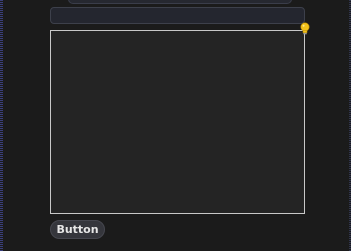 This screenshot has height=251, width=351. Describe the element at coordinates (180, 2) in the screenshot. I see `partially-visible-top-element` at that location.